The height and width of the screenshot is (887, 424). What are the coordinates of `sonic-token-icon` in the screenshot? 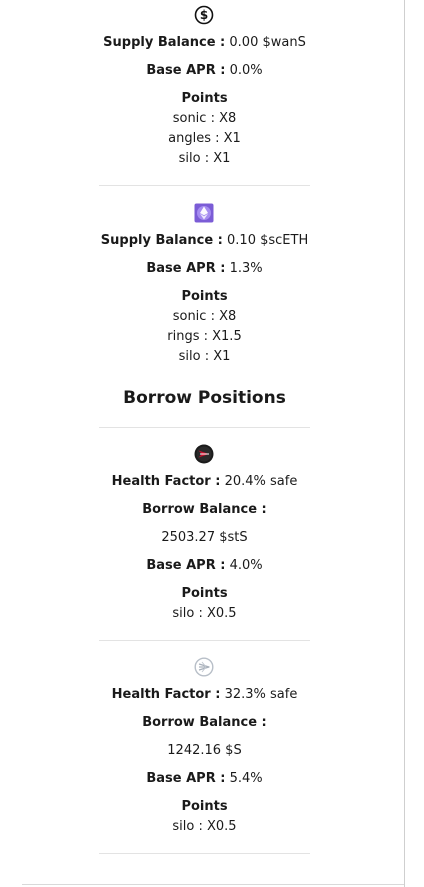 It's located at (204, 667).